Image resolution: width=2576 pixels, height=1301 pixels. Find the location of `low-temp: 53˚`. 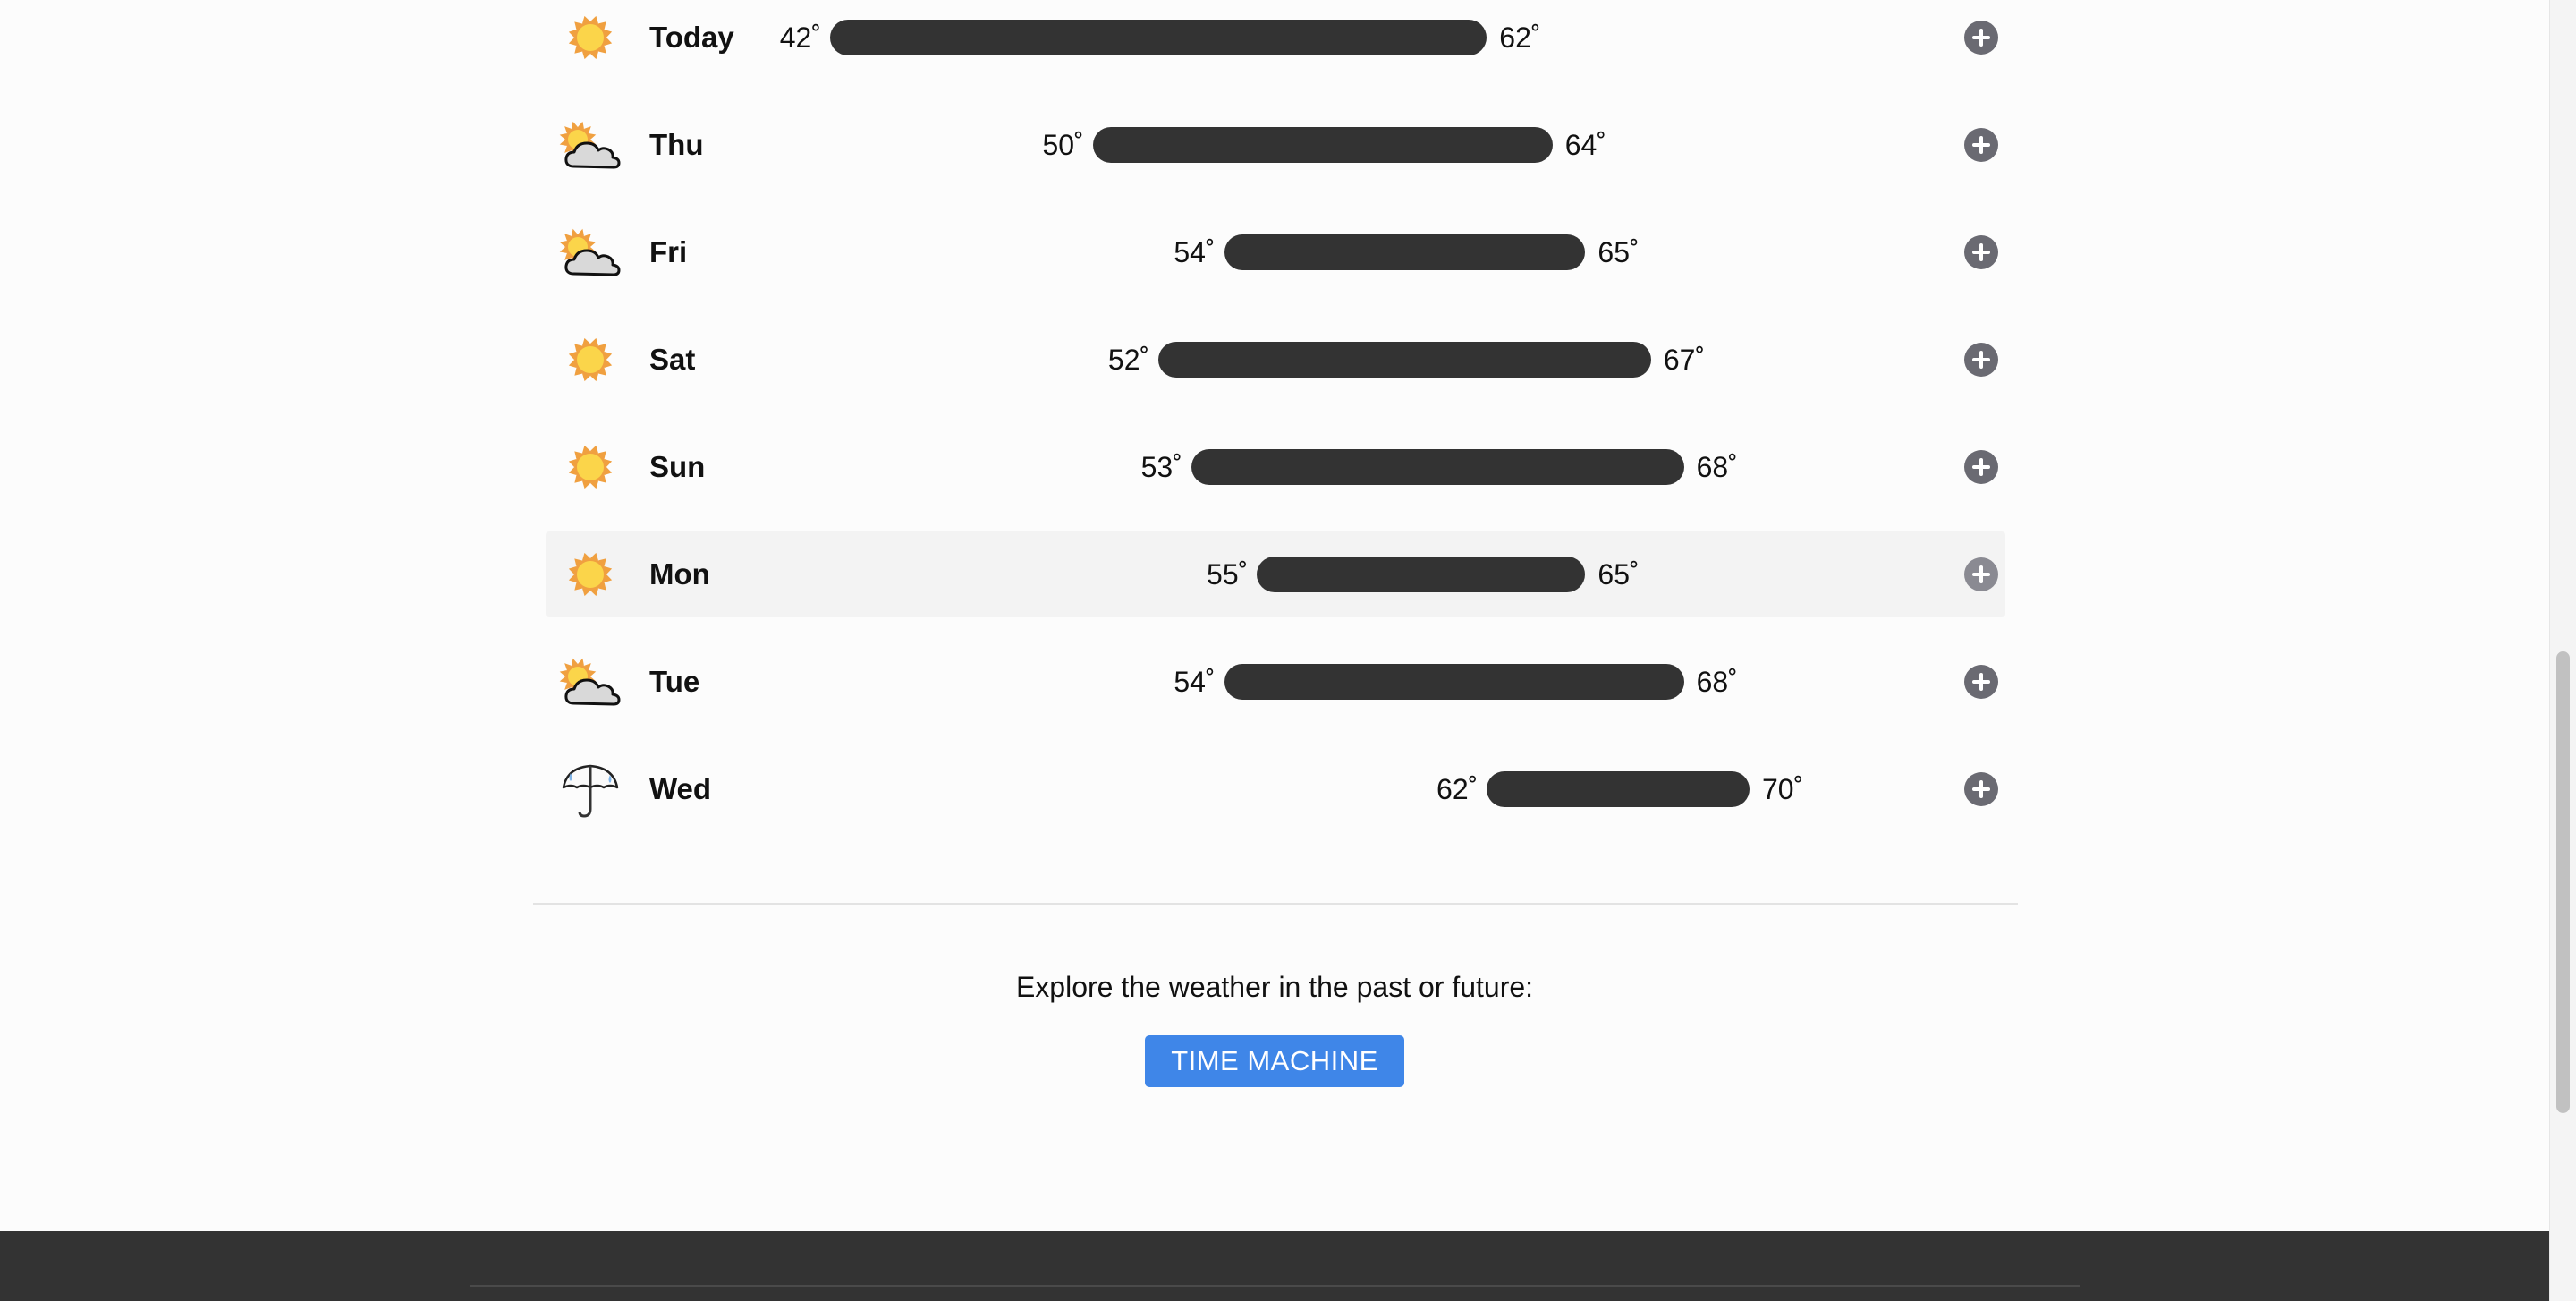

low-temp: 53˚ is located at coordinates (1161, 467).